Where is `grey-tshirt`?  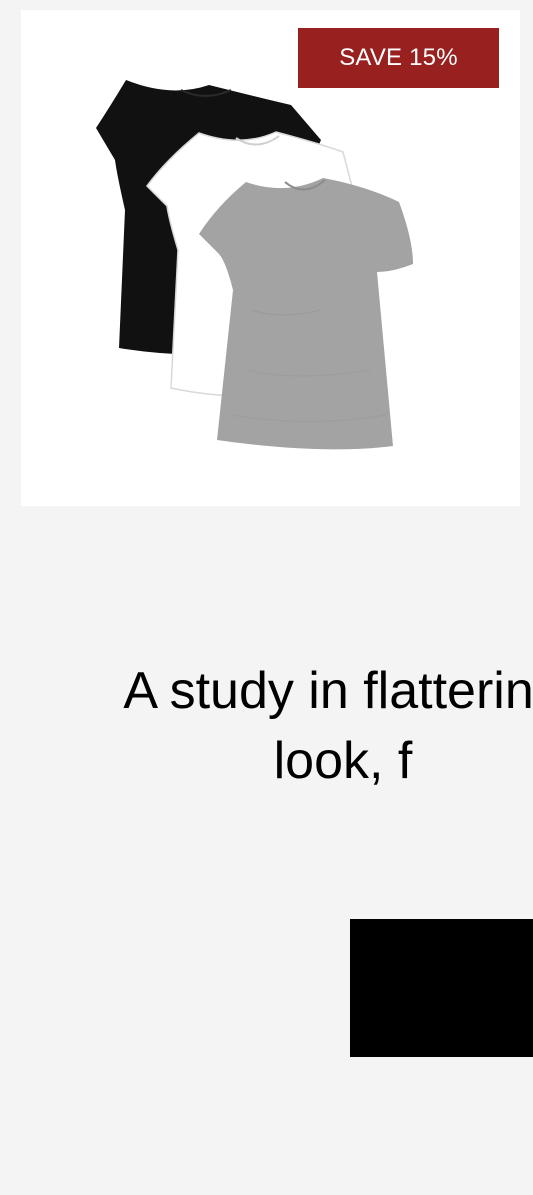 grey-tshirt is located at coordinates (306, 314).